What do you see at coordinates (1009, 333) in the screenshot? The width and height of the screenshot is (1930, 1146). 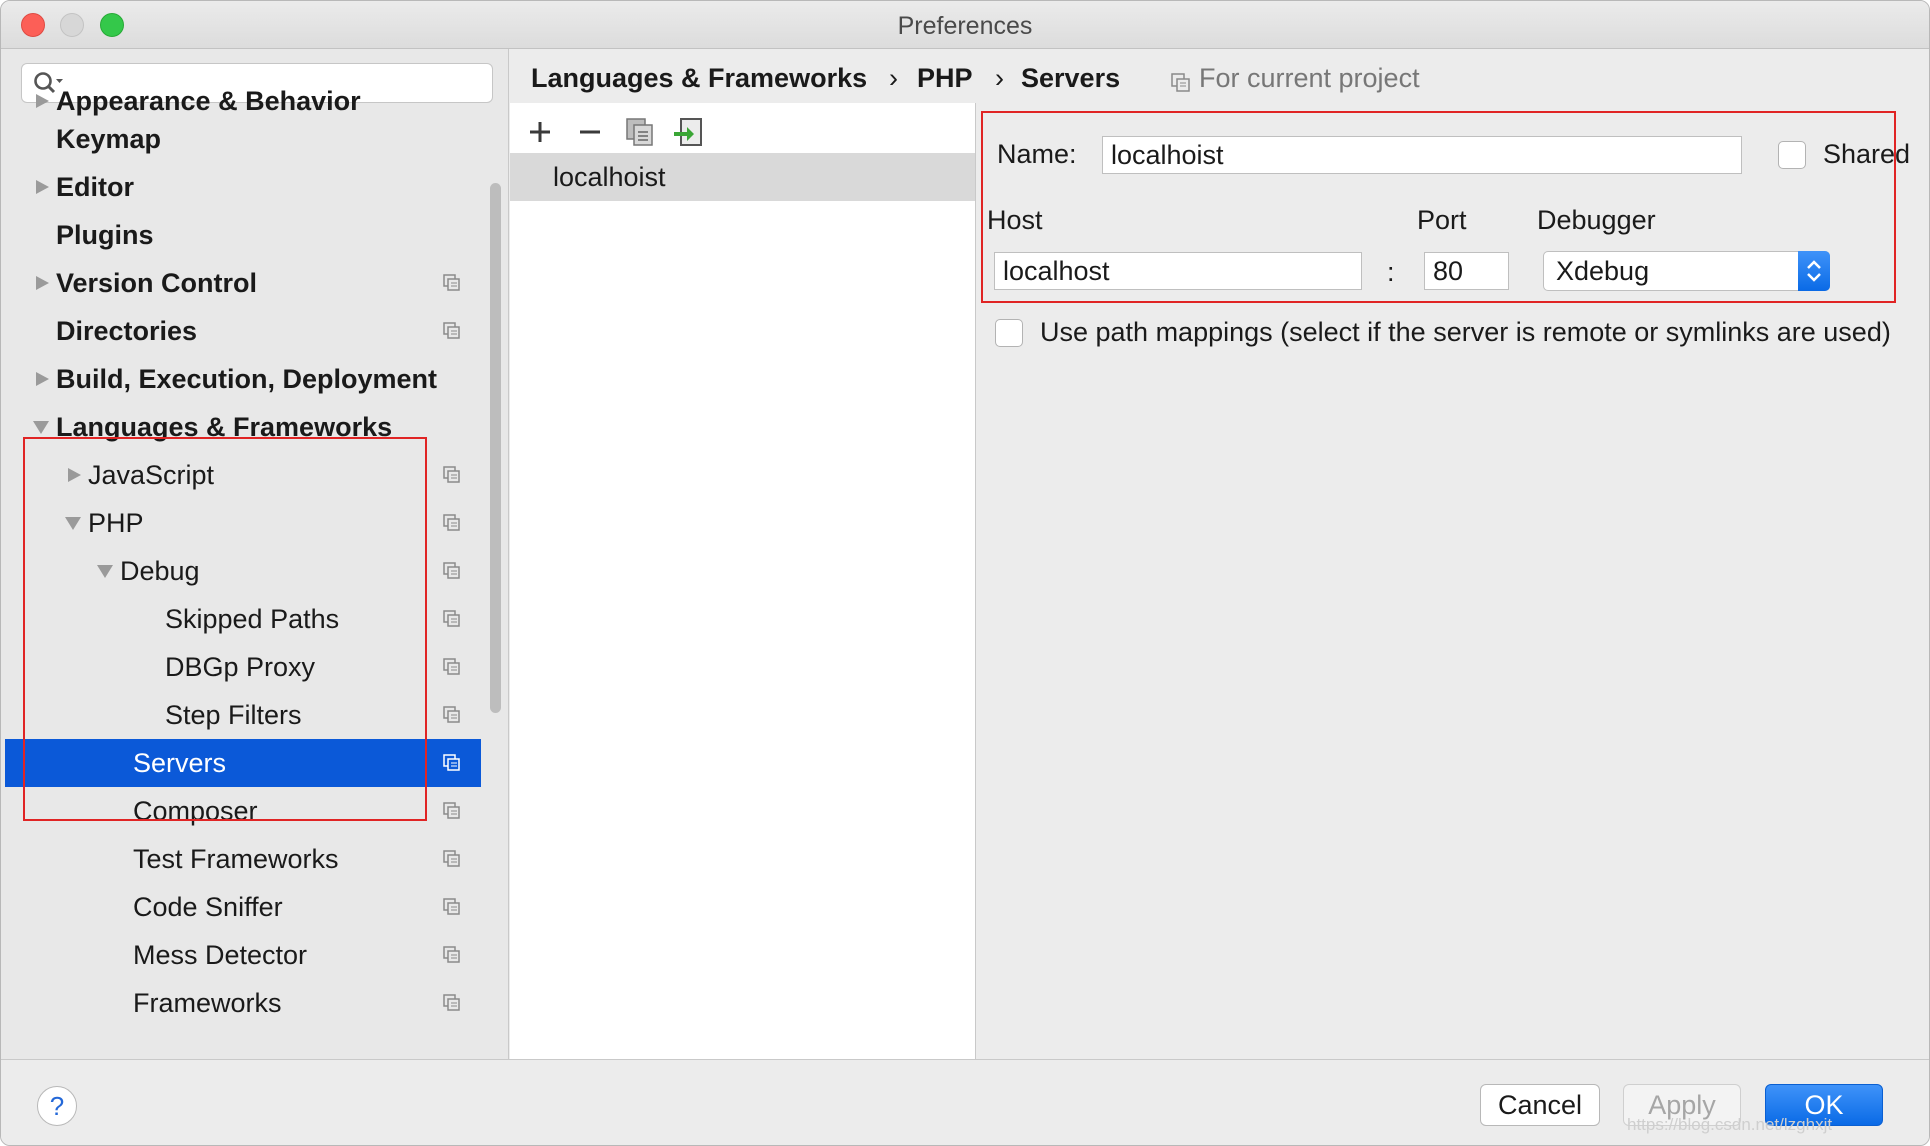 I see `path-mappings-checkbox` at bounding box center [1009, 333].